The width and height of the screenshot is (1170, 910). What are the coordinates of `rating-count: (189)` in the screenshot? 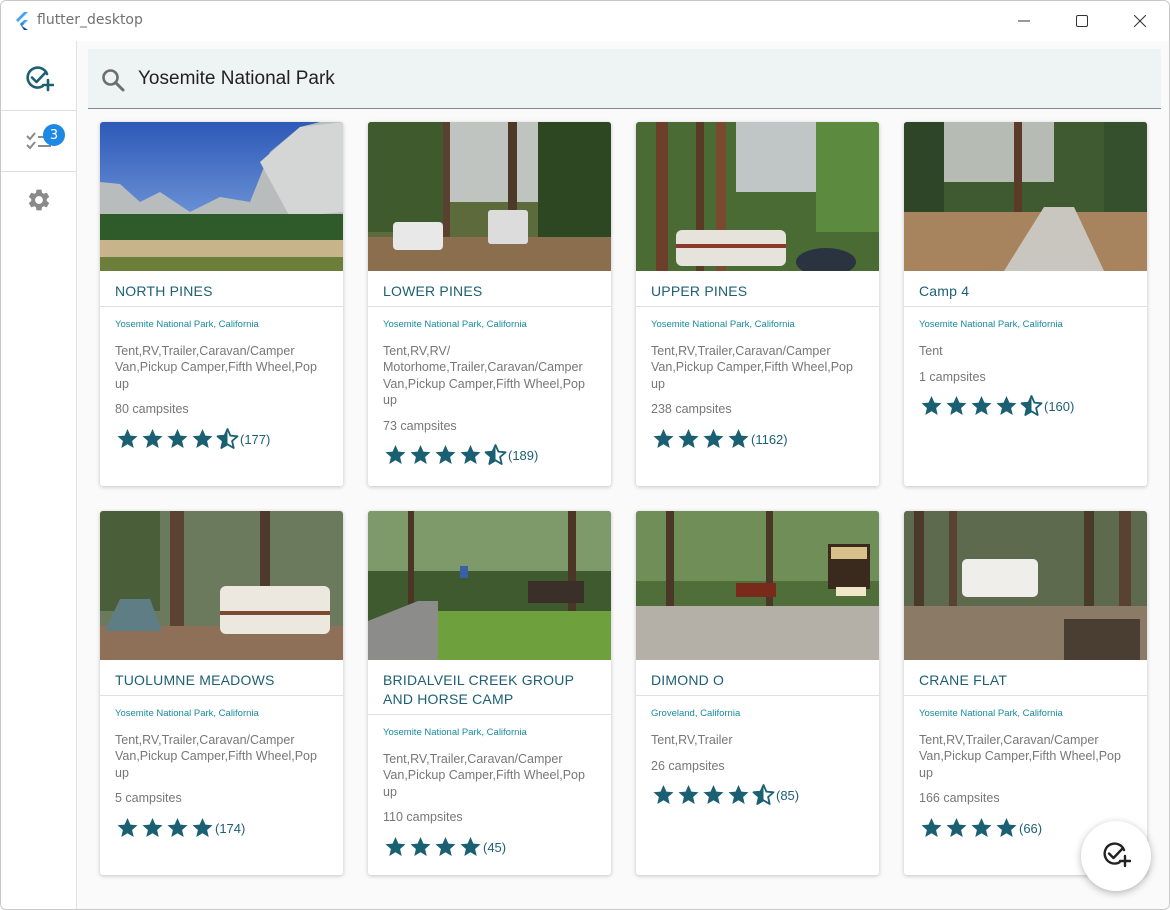 It's located at (523, 455).